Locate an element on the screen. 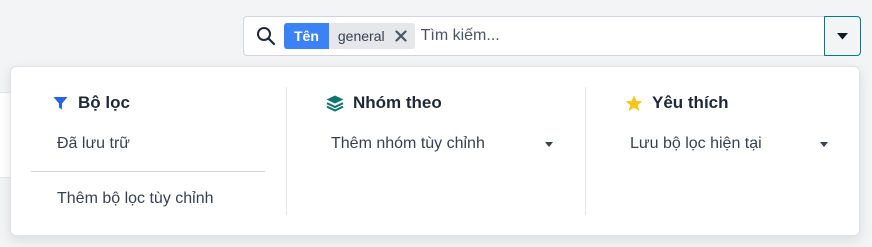  add-custom-group-select: Thêm nhóm tùy chỉnh is located at coordinates (408, 144).